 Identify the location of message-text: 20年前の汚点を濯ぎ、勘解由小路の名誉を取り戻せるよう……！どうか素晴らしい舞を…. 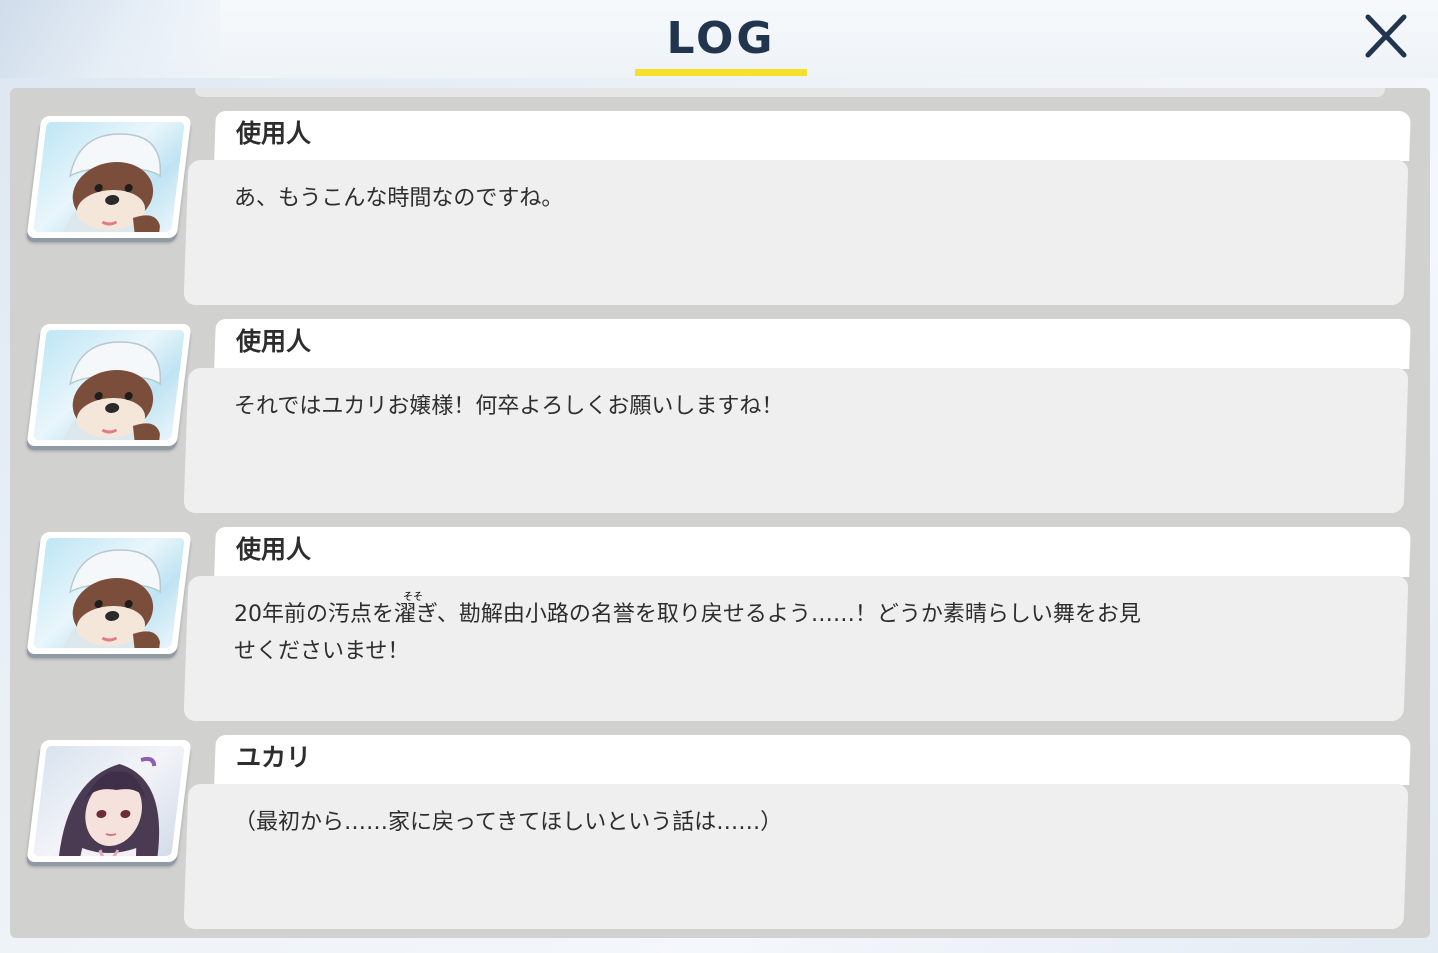
(734, 633).